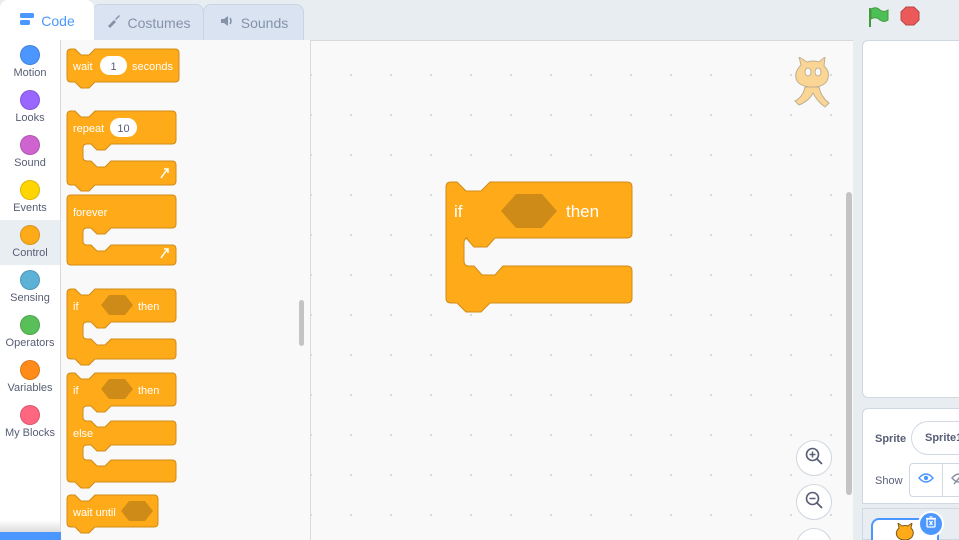 The image size is (959, 540). What do you see at coordinates (910, 16) in the screenshot?
I see `stop-icon` at bounding box center [910, 16].